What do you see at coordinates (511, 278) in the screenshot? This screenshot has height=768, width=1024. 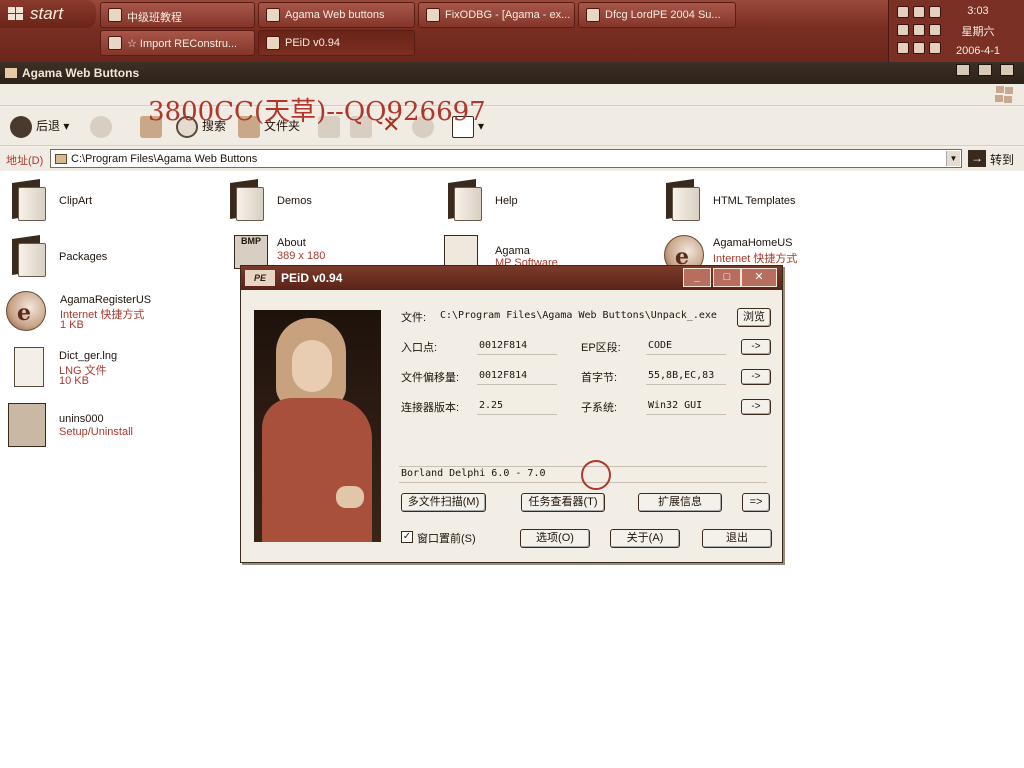 I see `peid-title-bar: PE PEiD v0.94 _ □ ✕` at bounding box center [511, 278].